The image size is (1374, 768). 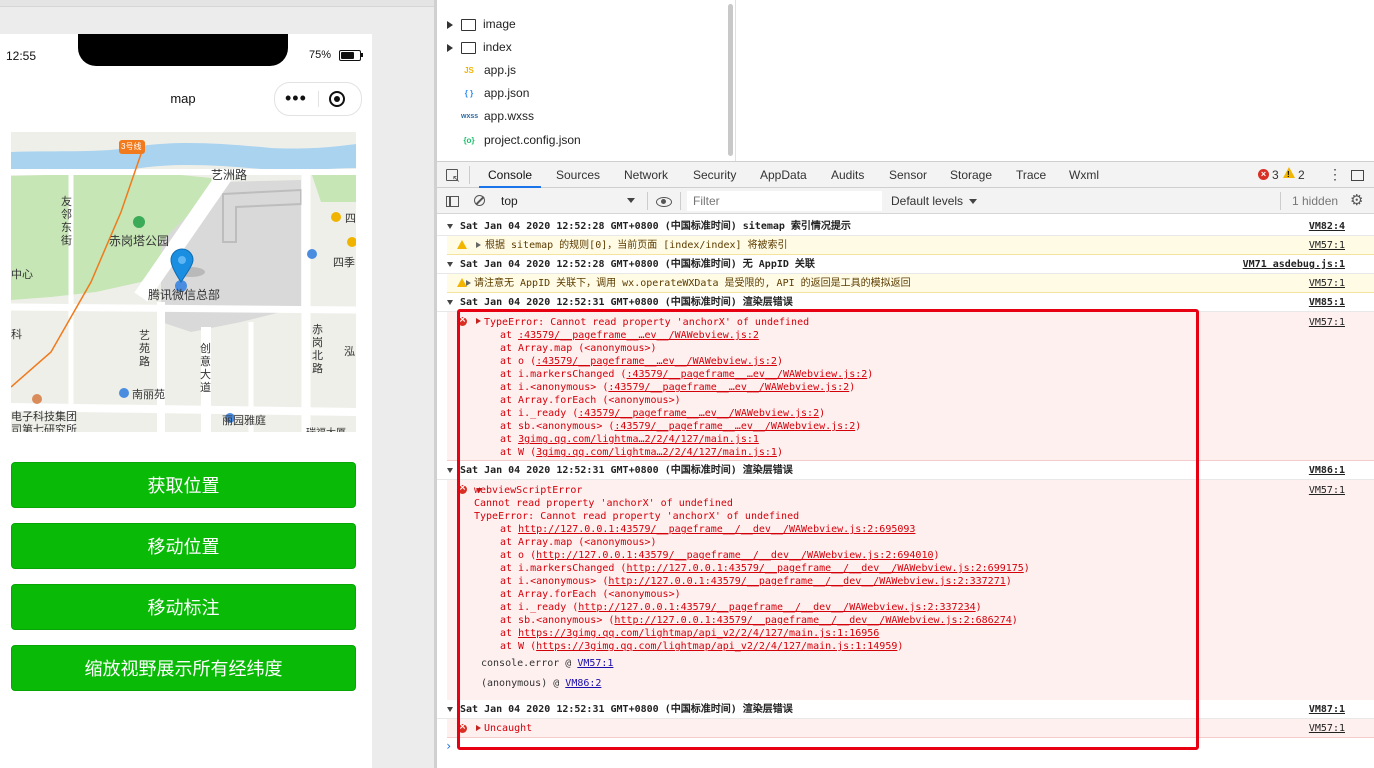 I want to click on tree-file-project-config: {o} project.config.json, so click(x=513, y=140).